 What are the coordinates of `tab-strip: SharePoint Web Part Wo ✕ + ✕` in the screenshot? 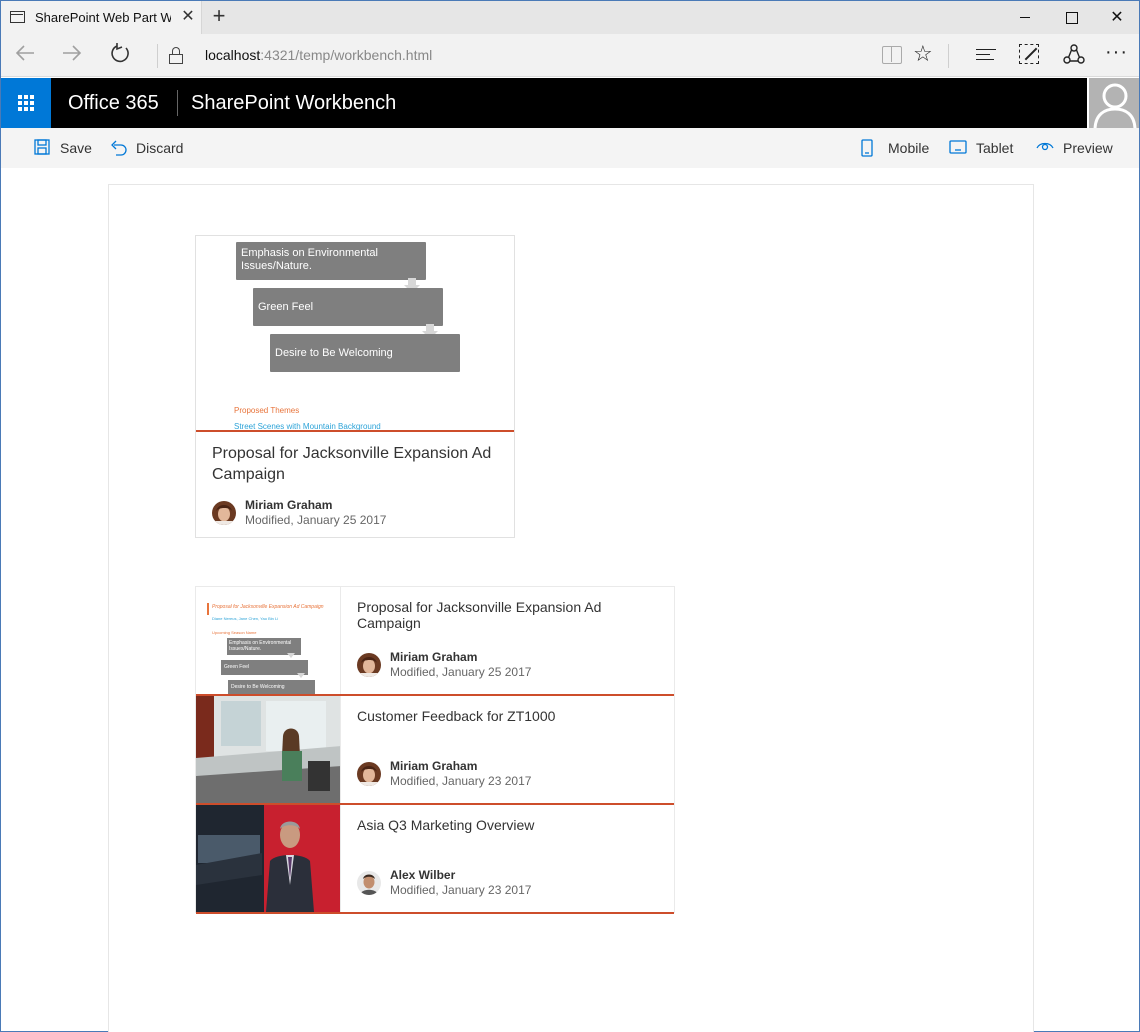 It's located at (570, 17).